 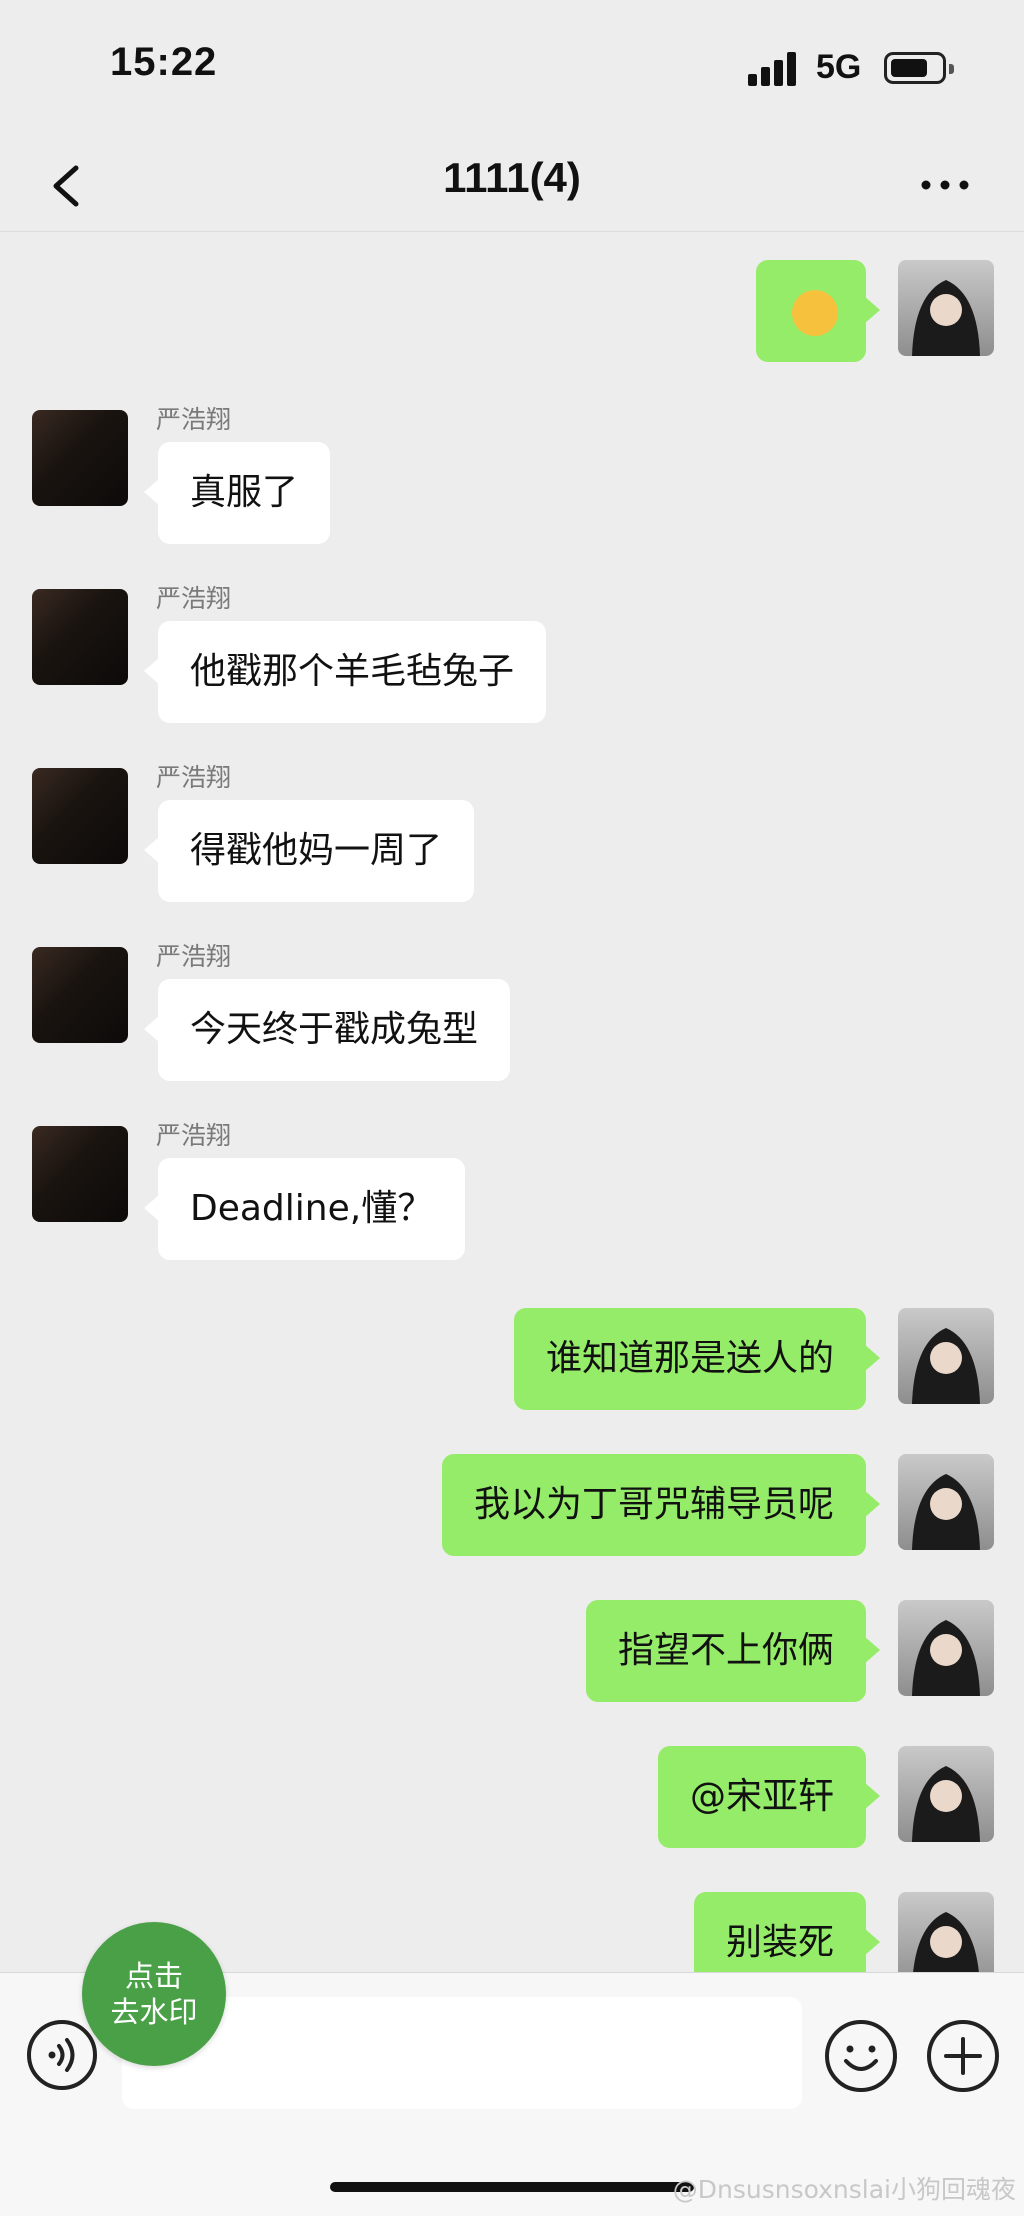 What do you see at coordinates (154, 1994) in the screenshot?
I see `remove-watermark-button: 点击 去水印` at bounding box center [154, 1994].